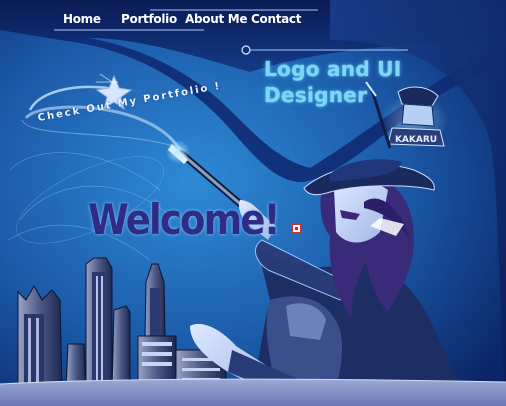 This screenshot has width=506, height=406. Describe the element at coordinates (276, 19) in the screenshot. I see `nav-contact-link: Contact` at that location.